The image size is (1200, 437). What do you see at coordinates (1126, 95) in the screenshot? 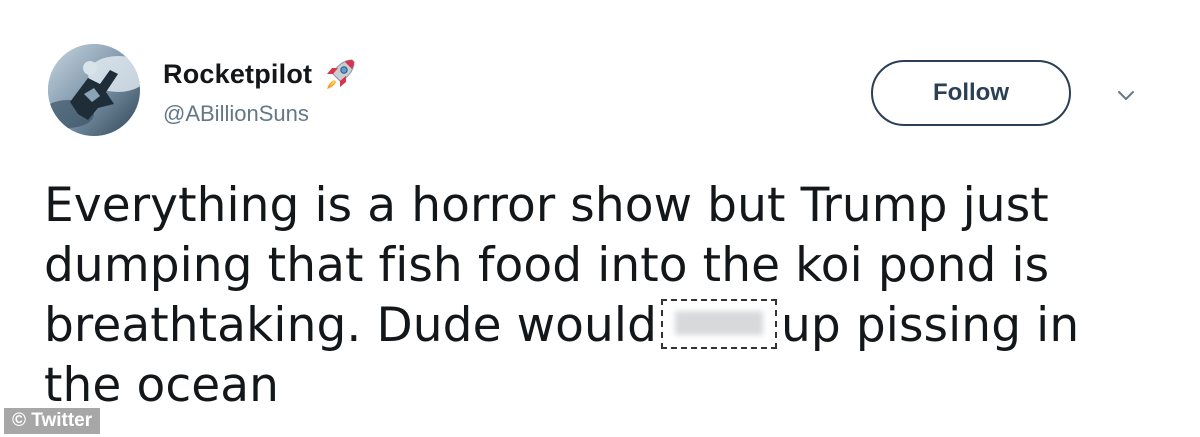
I see `chevron-down-icon` at bounding box center [1126, 95].